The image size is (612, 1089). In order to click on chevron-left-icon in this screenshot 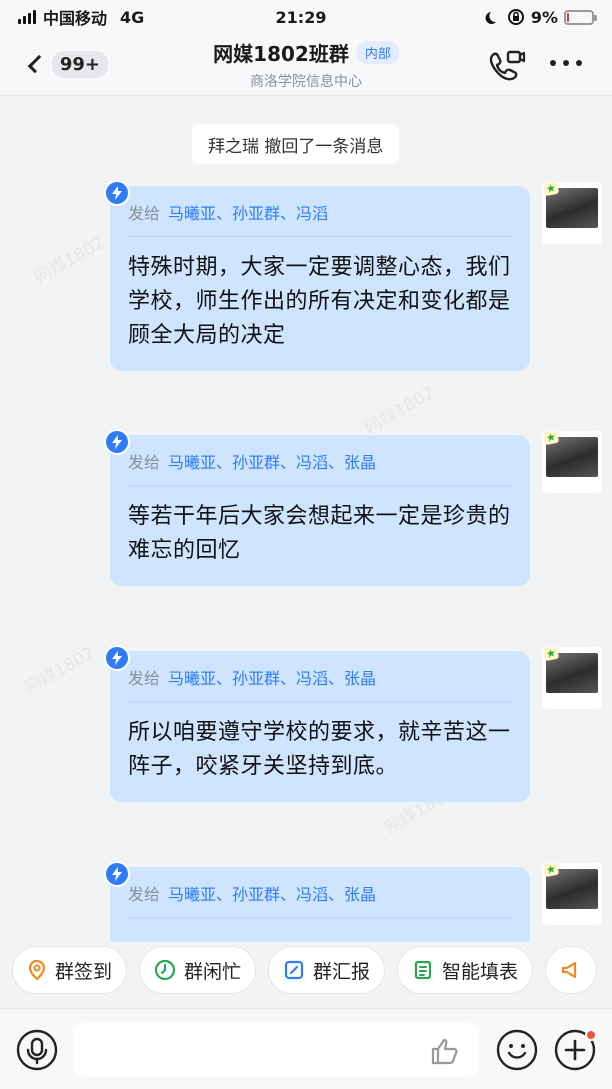, I will do `click(37, 64)`.